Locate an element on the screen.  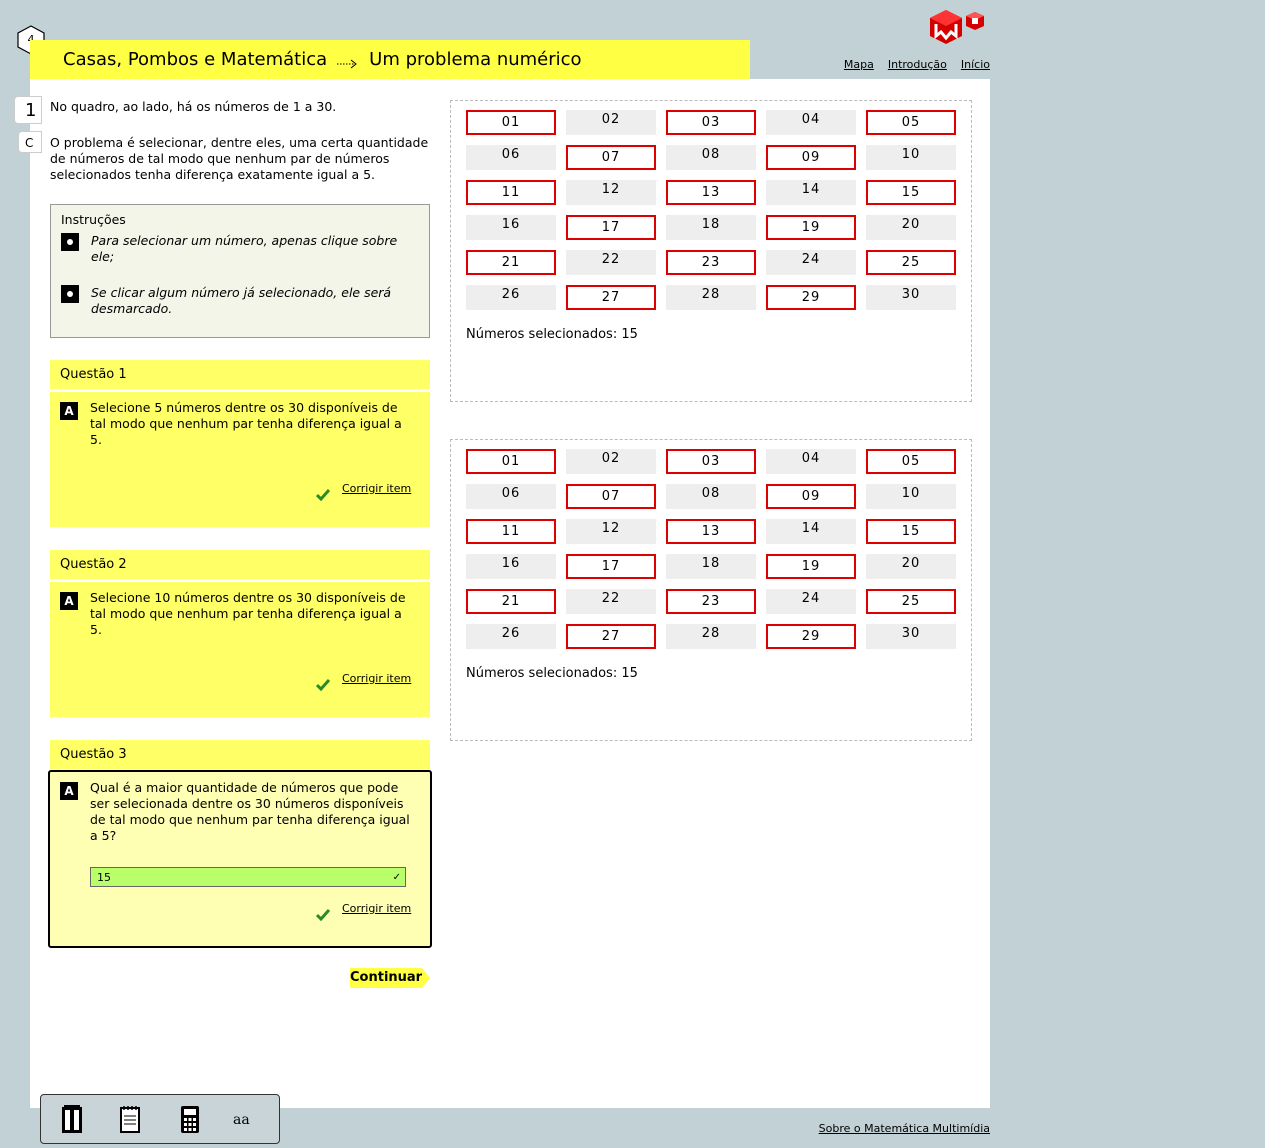
question-1-header: Questão 1 is located at coordinates (240, 374).